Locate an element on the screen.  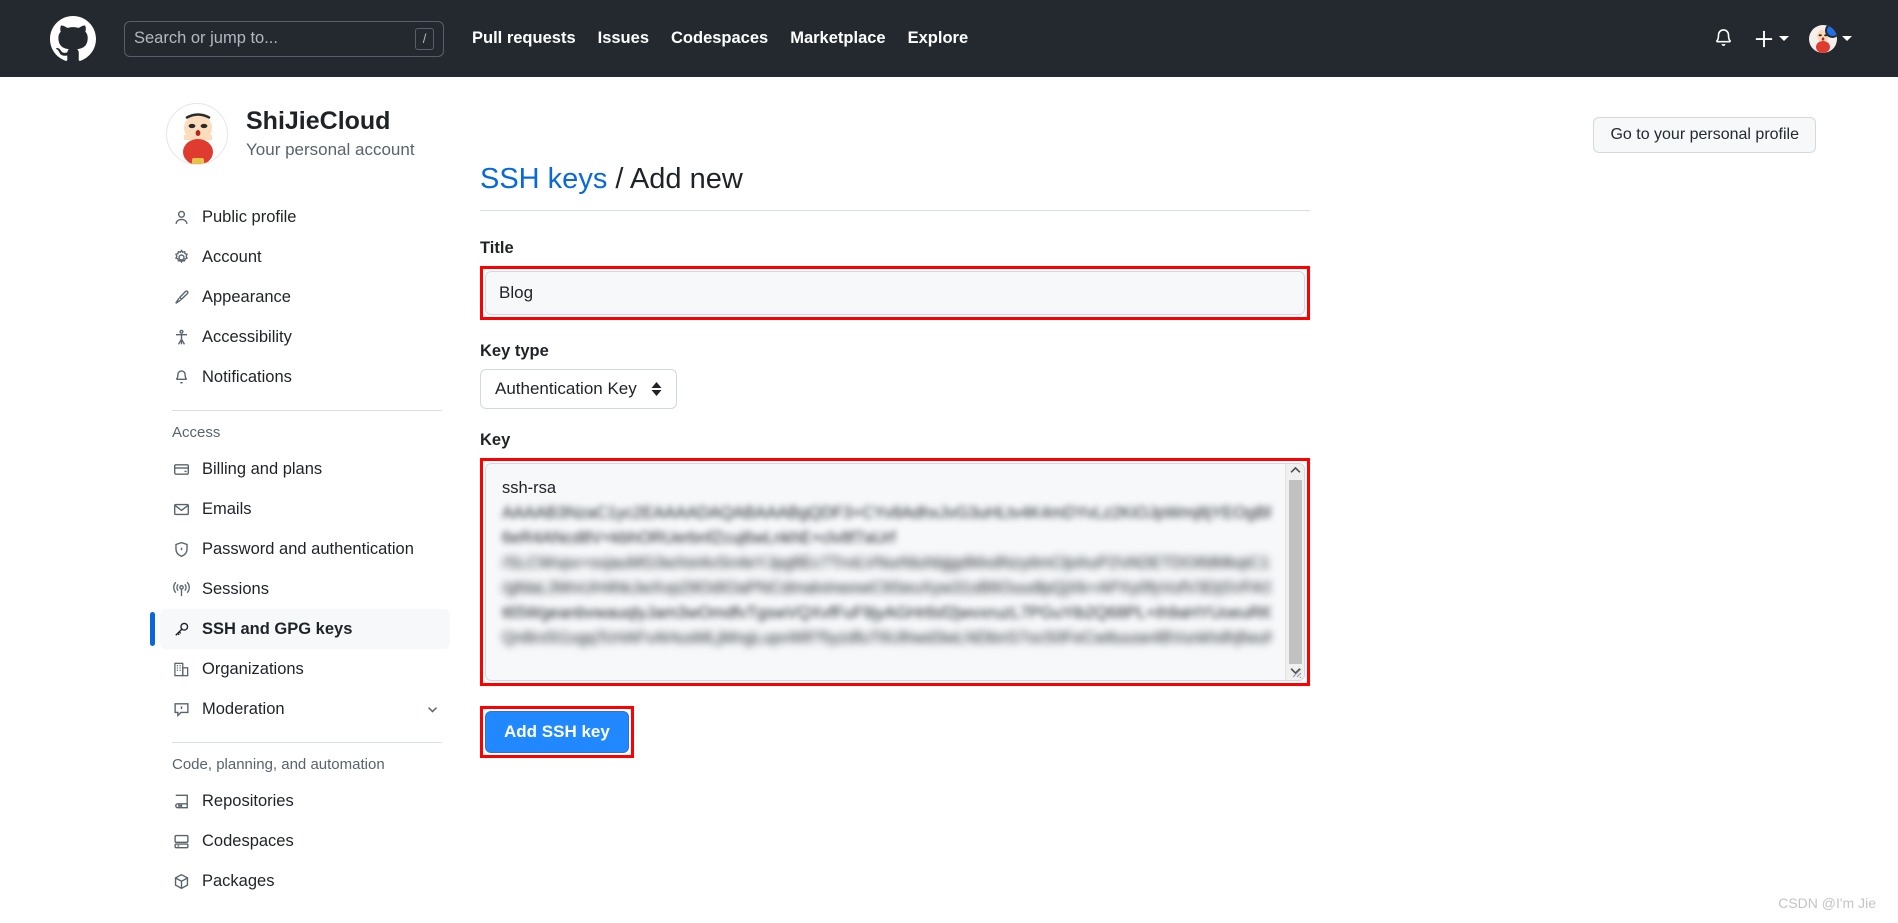
sidebar-item-account: Account is located at coordinates (305, 257).